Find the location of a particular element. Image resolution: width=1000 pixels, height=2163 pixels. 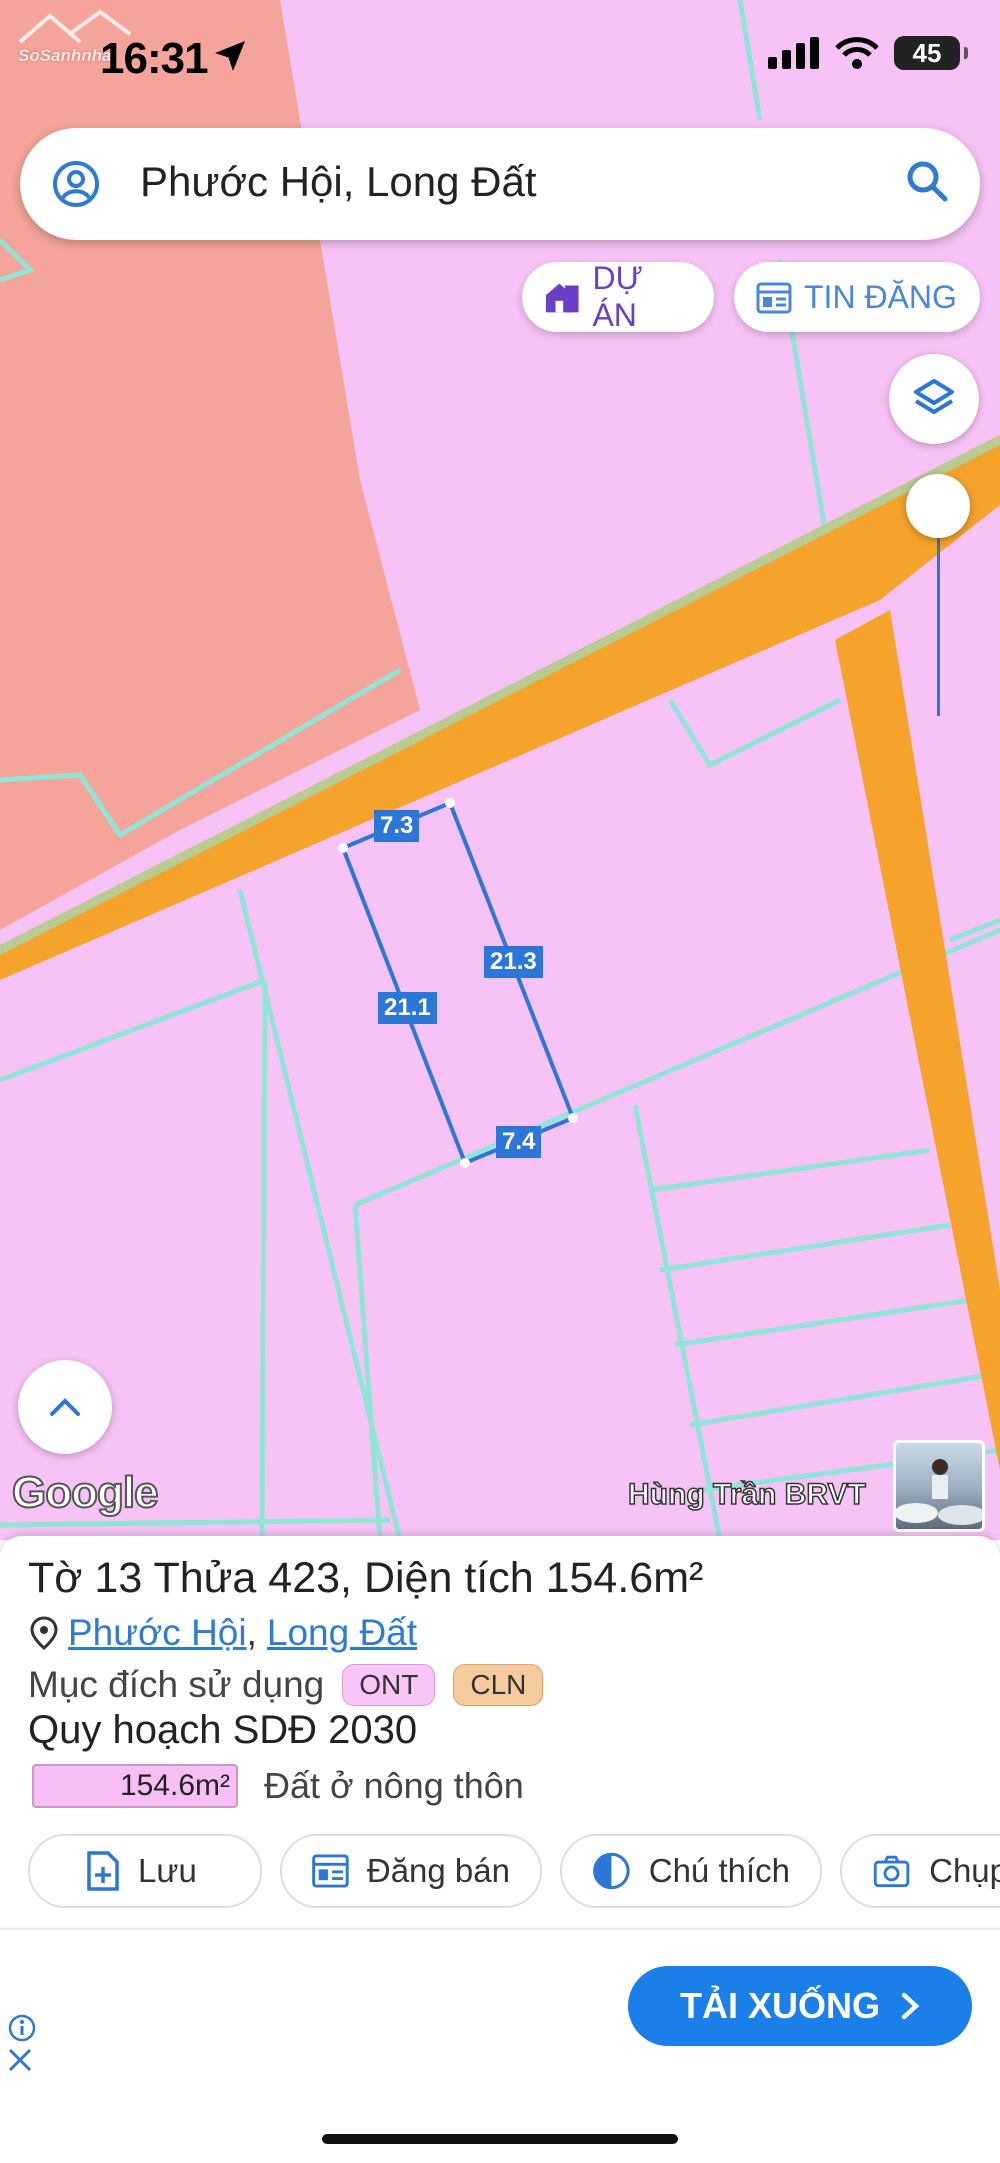

post-sale-button: Đăng bán is located at coordinates (411, 1871).